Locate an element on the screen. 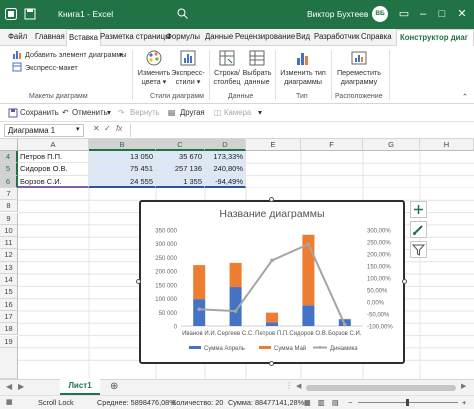 The width and height of the screenshot is (474, 409). enter-icon: ✓ is located at coordinates (107, 128).